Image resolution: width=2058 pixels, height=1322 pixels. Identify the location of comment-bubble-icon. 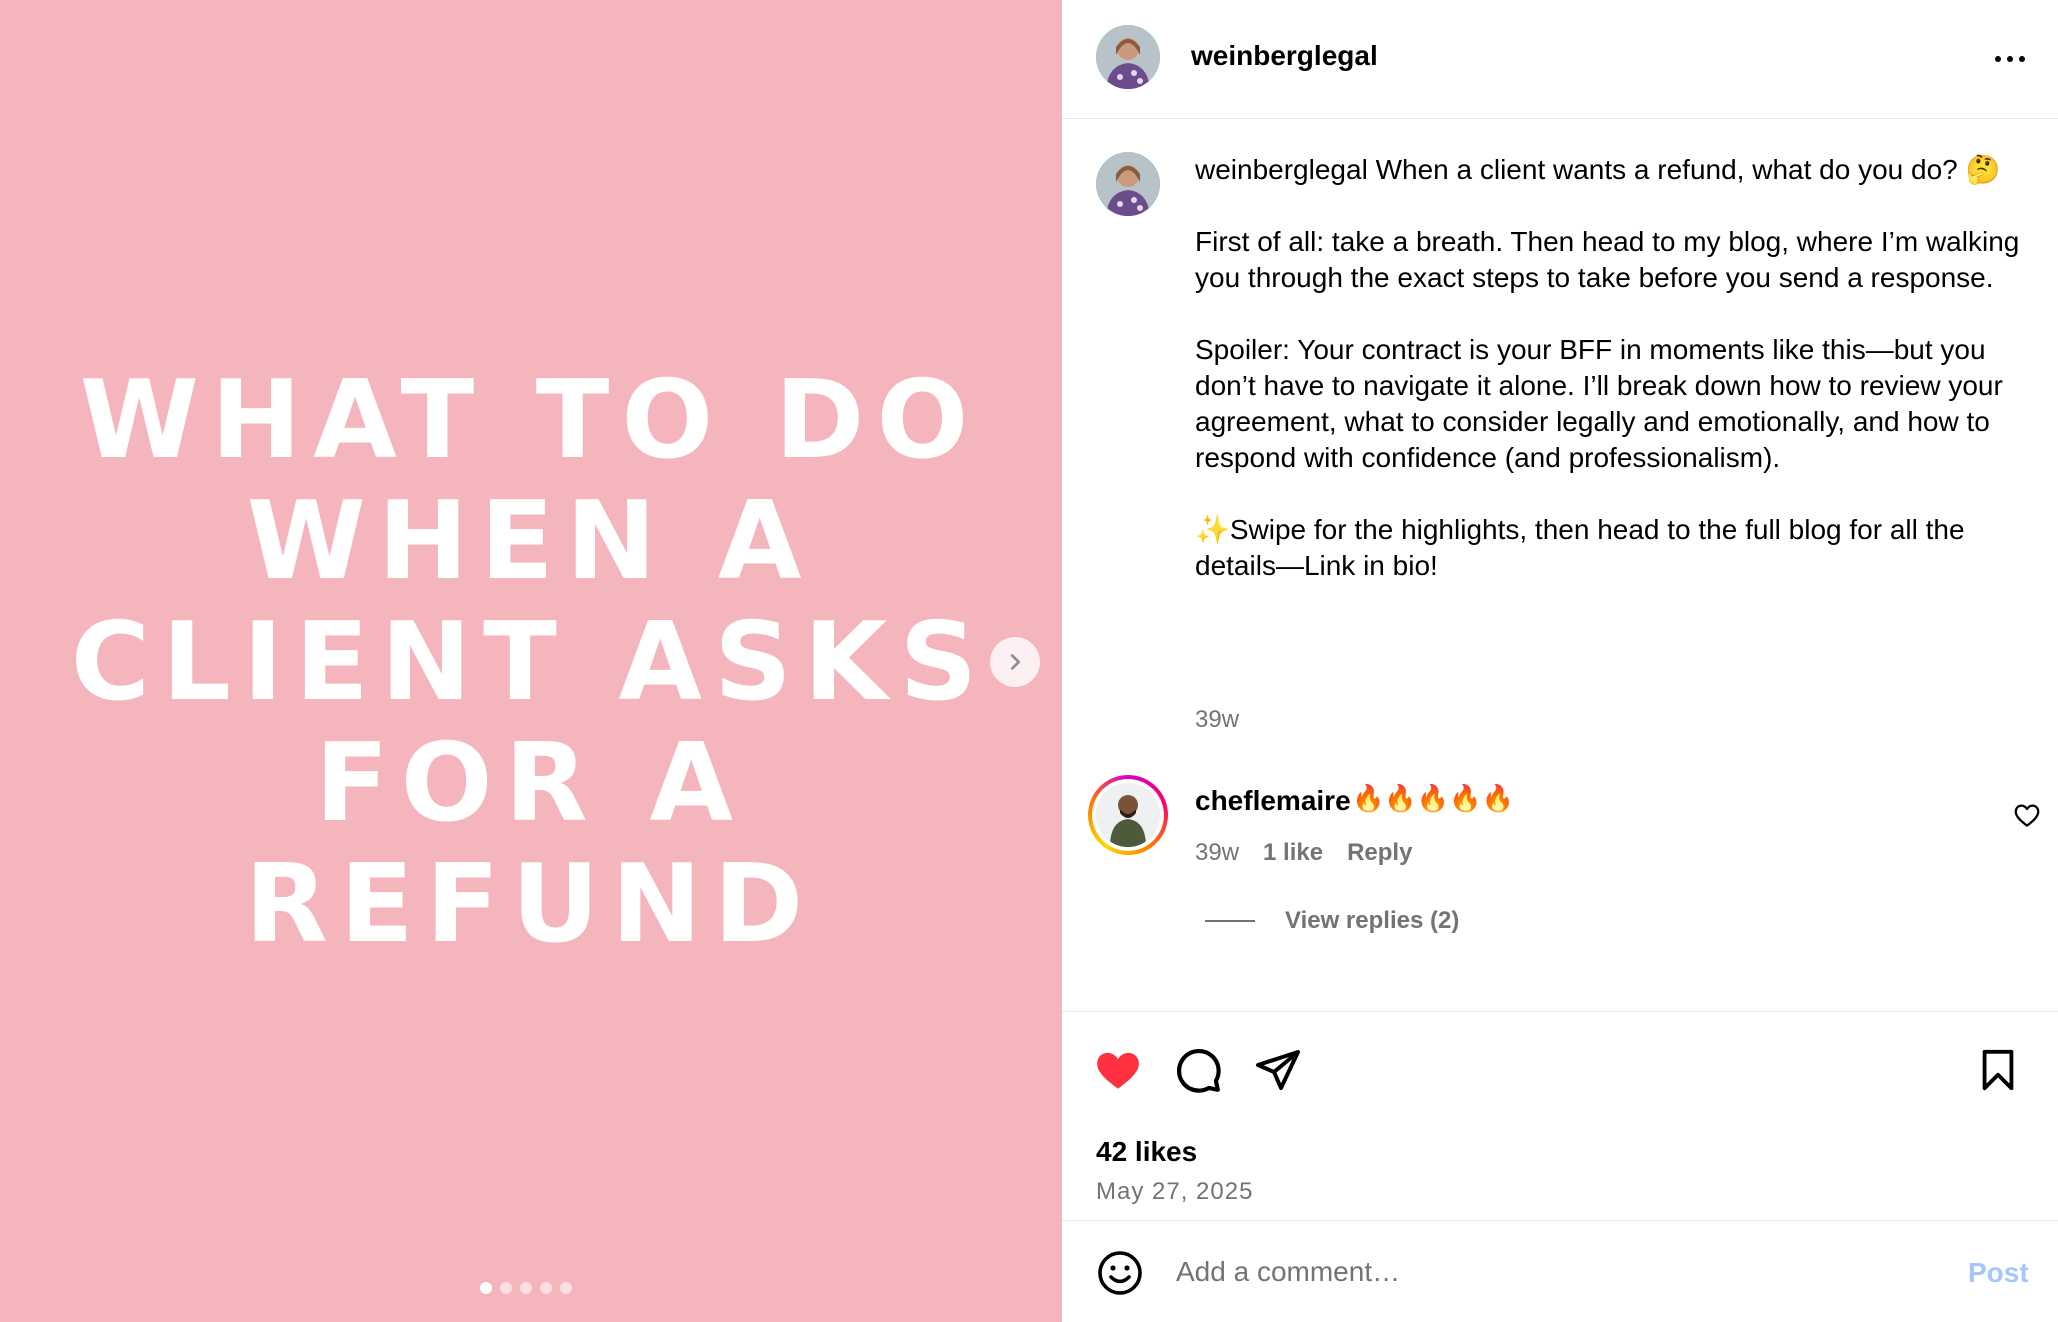
(1198, 1070).